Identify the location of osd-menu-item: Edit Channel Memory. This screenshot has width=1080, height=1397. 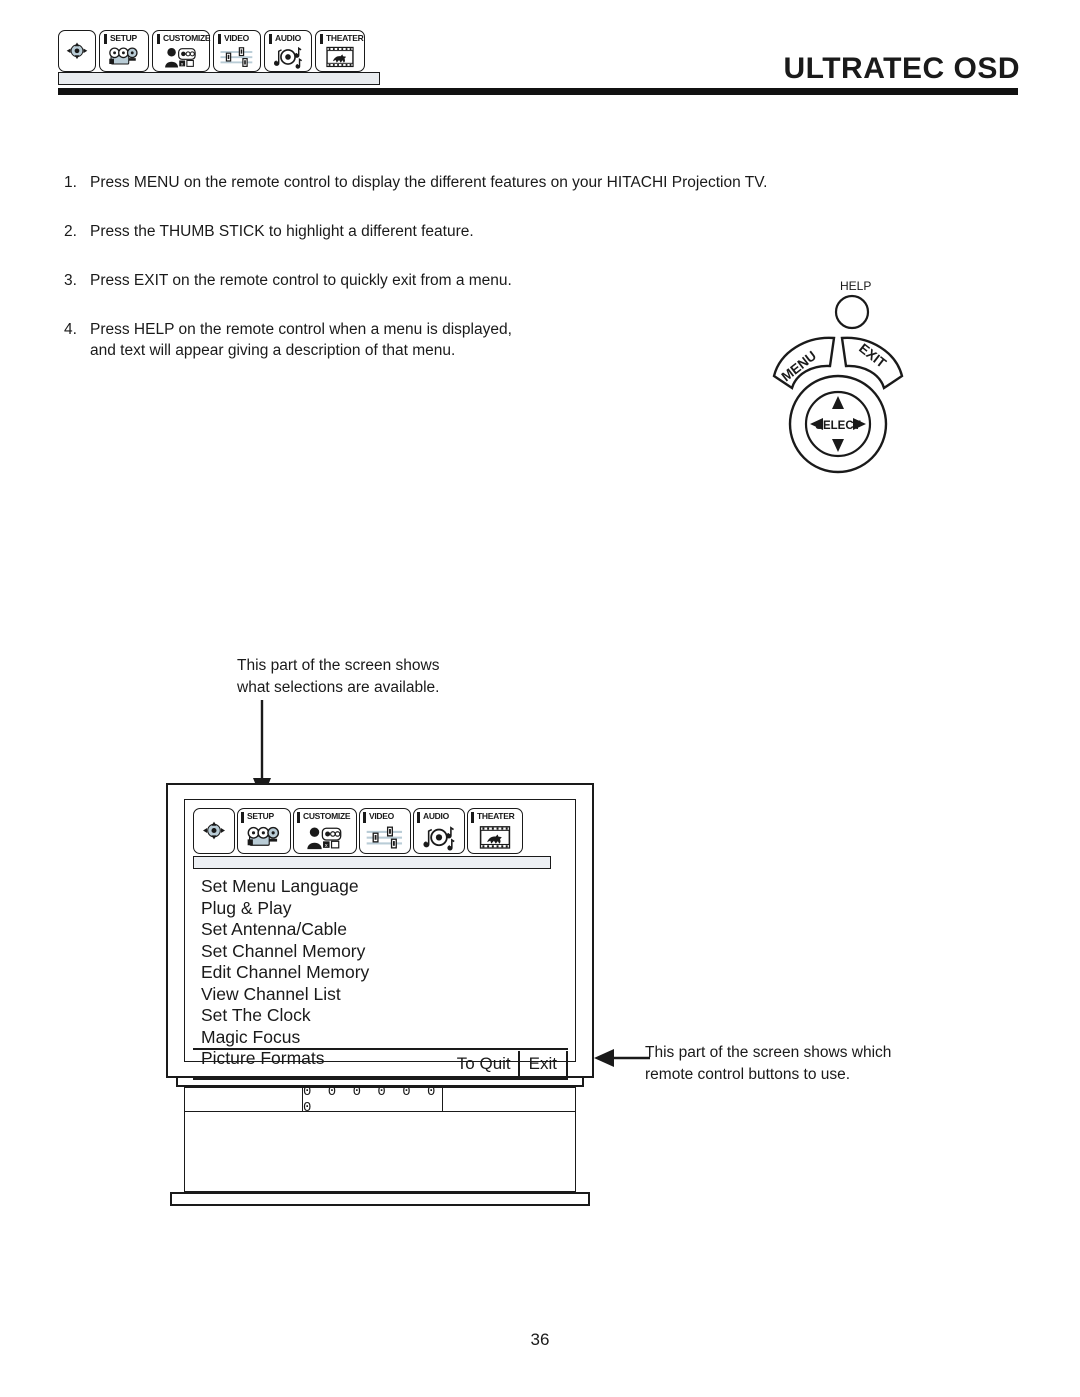
(366, 973).